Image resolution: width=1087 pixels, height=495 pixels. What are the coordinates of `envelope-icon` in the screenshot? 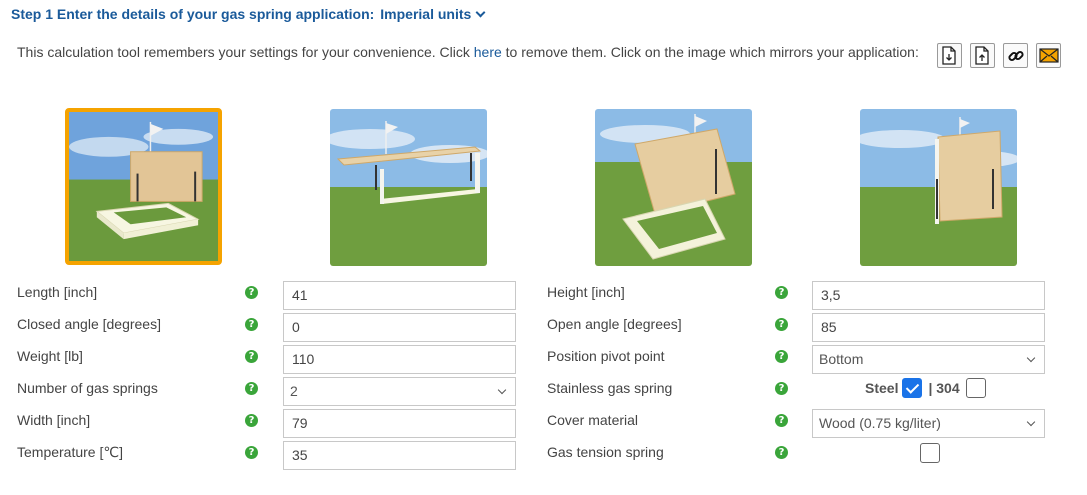 It's located at (1048, 55).